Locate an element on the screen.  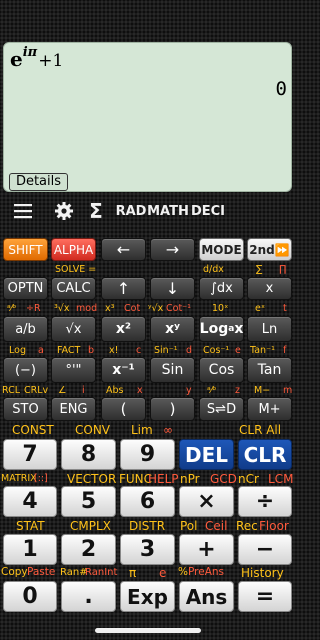
digit-5-key: 5 is located at coordinates (88, 501).